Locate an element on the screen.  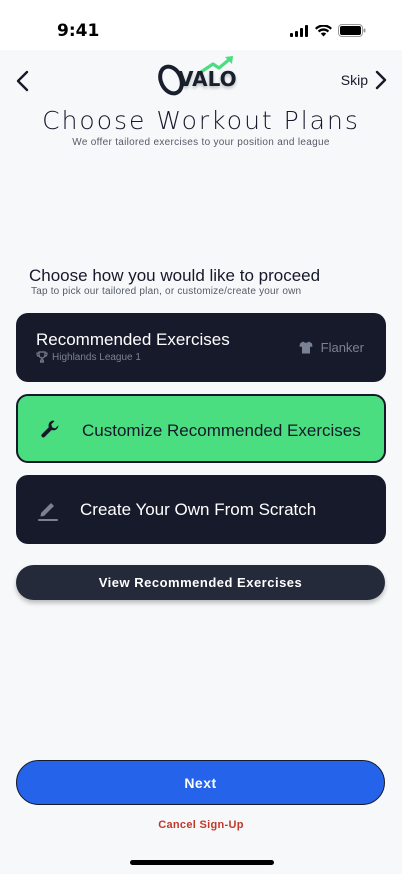
cancel-signup-link: Cancel Sign-Up is located at coordinates (201, 825).